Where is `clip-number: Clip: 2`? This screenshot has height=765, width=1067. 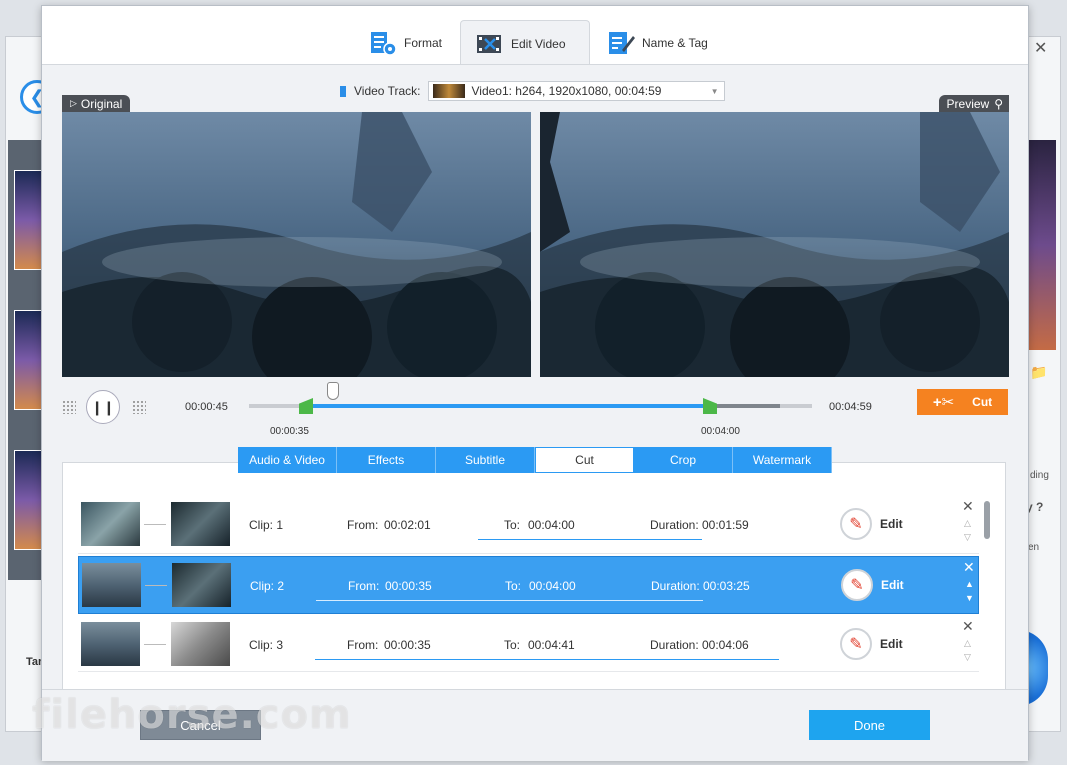
clip-number: Clip: 2 is located at coordinates (267, 586).